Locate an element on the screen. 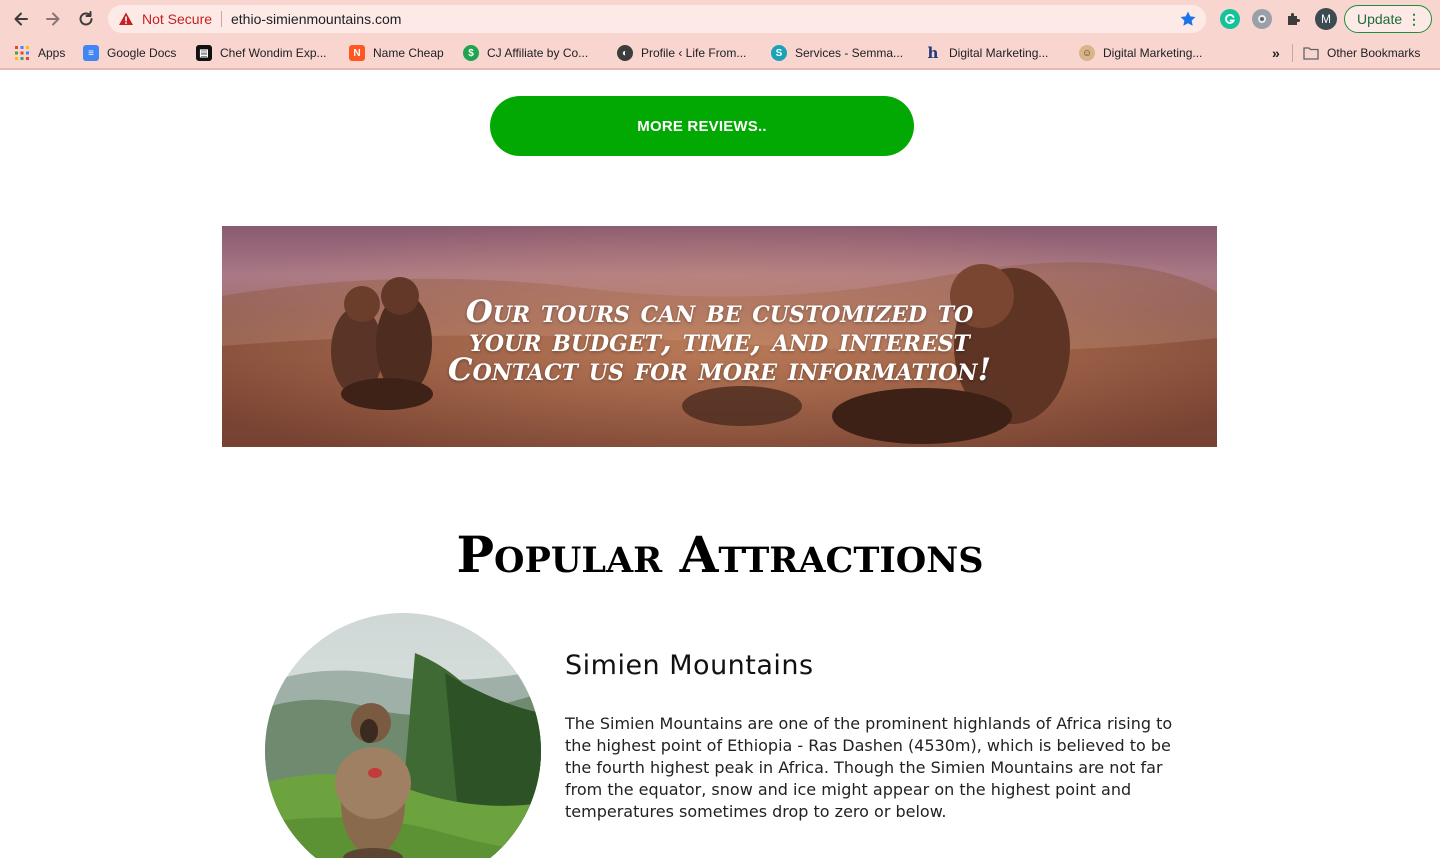 The height and width of the screenshot is (858, 1440). popular-attractions-heading: Popular Attractions is located at coordinates (720, 554).